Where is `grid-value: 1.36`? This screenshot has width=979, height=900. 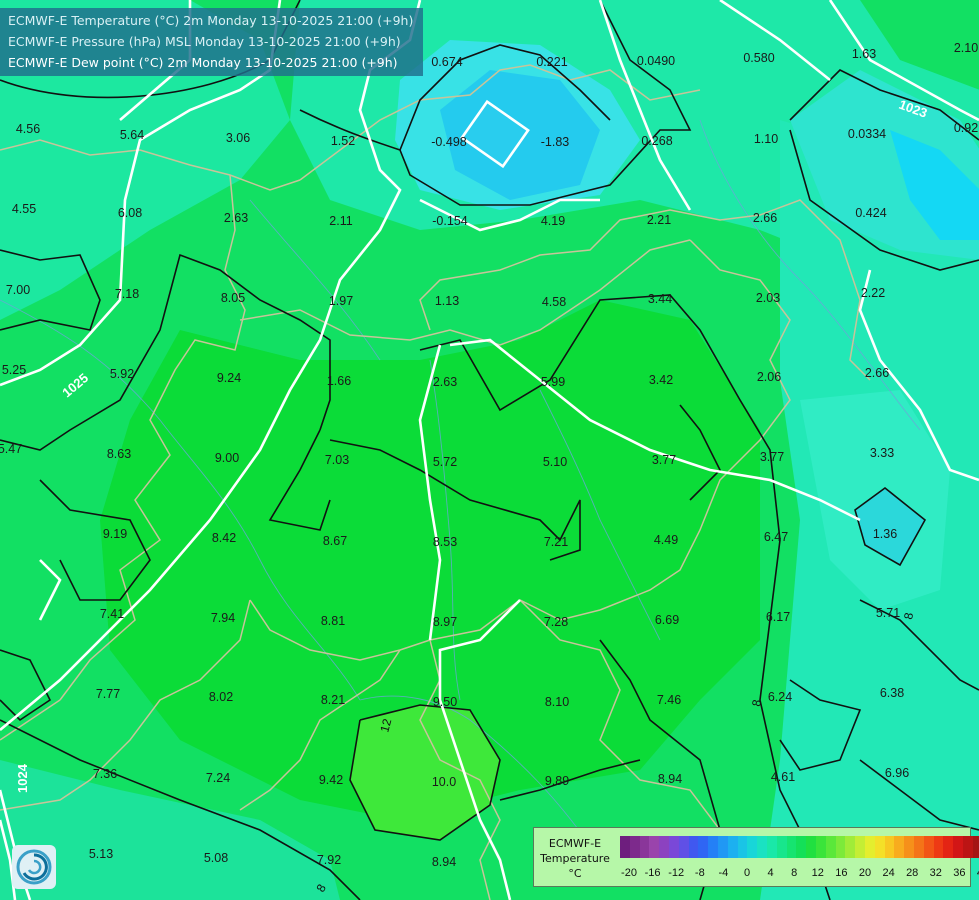
grid-value: 1.36 is located at coordinates (885, 534).